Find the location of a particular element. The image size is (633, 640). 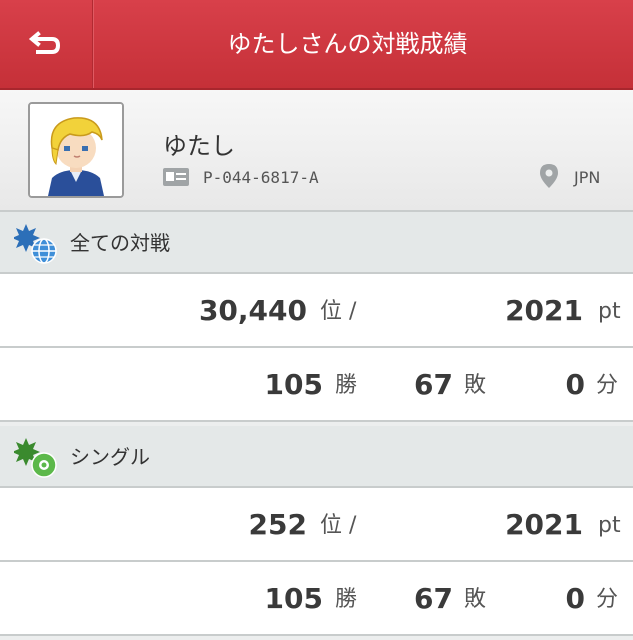

location-pin-icon is located at coordinates (549, 176).